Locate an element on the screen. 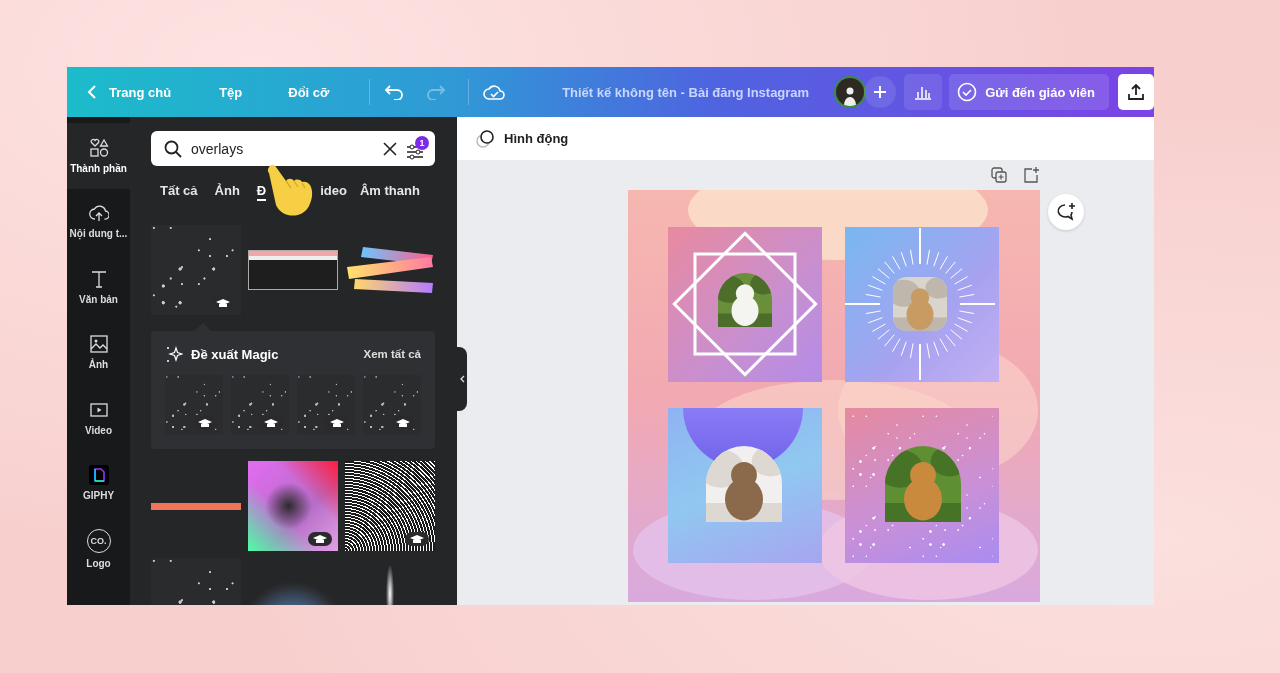 Image resolution: width=1280 pixels, height=673 pixels. cloud-saved-button is located at coordinates (494, 92).